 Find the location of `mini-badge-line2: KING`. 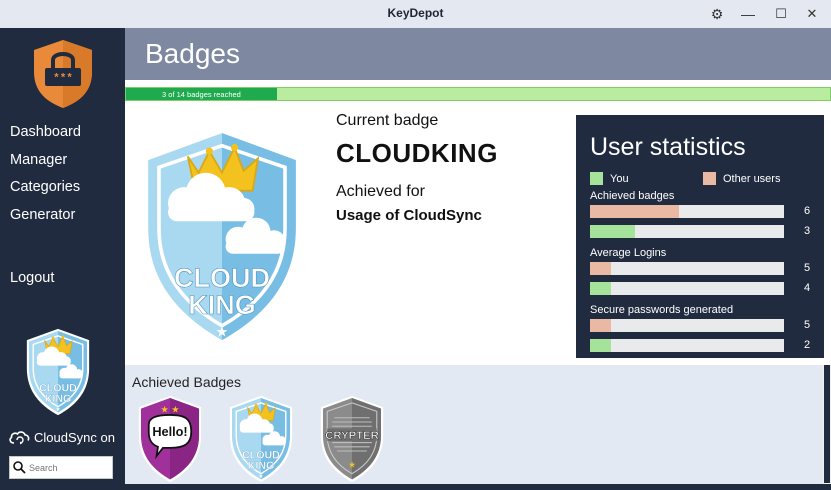

mini-badge-line2: KING is located at coordinates (261, 466).